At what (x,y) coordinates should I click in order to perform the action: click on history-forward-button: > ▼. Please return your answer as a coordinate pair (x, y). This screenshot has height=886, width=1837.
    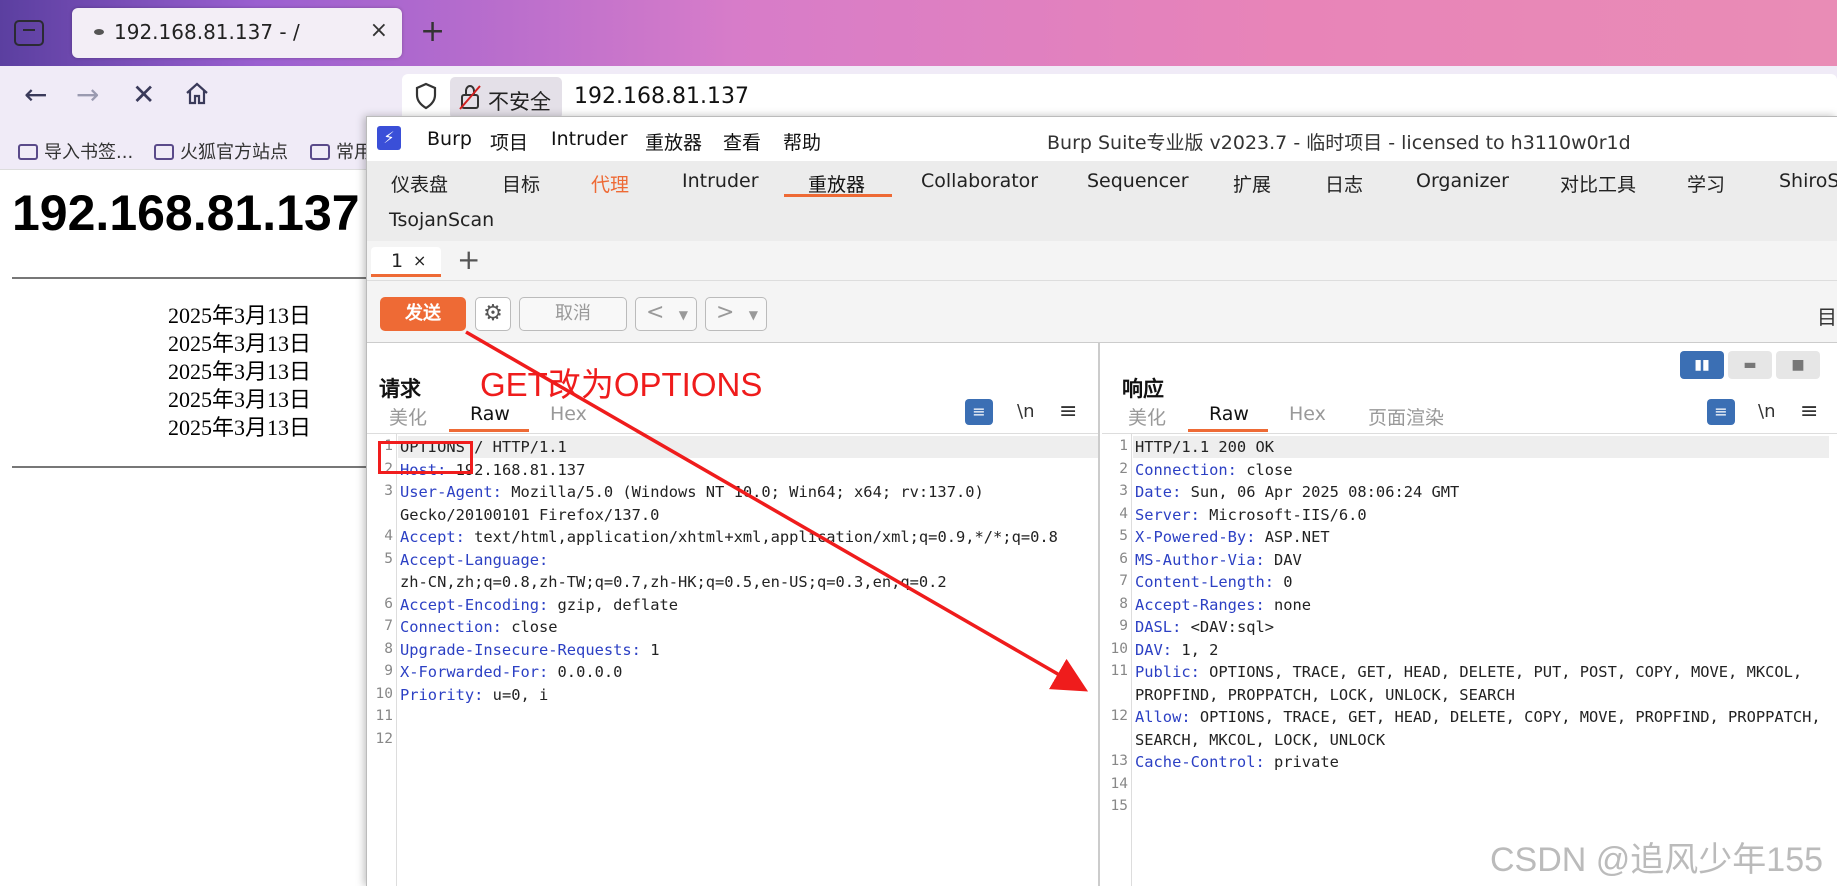
    Looking at the image, I should click on (736, 314).